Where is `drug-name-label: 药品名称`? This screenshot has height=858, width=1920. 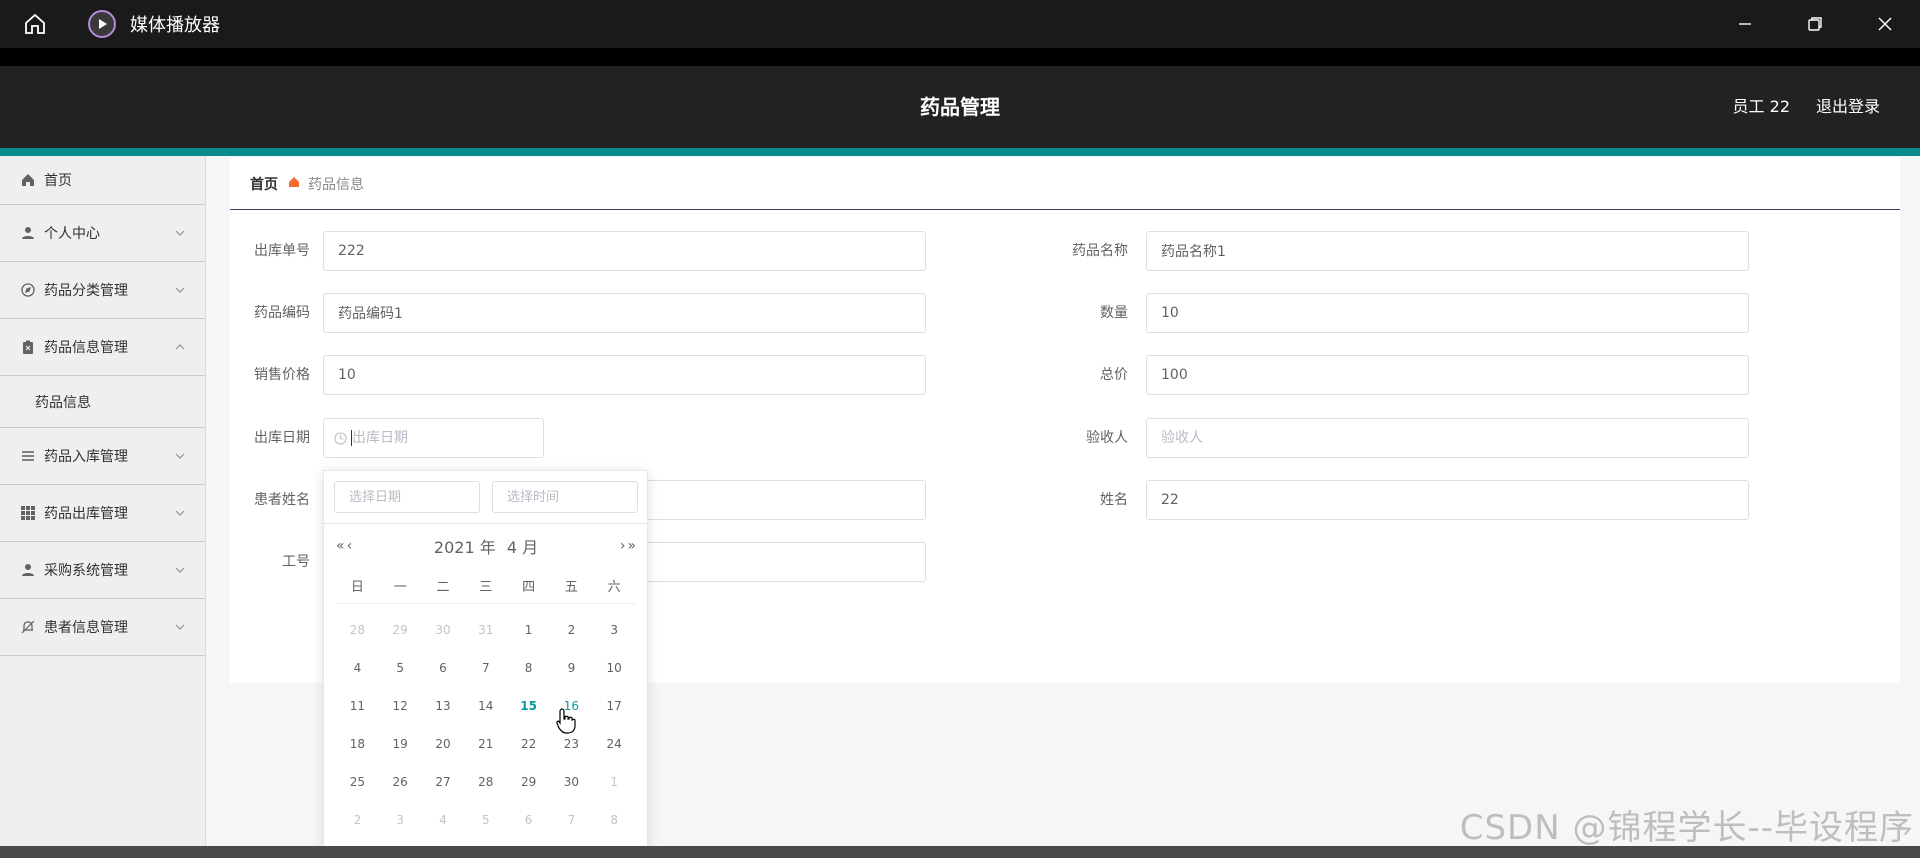
drug-name-label: 药品名称 is located at coordinates (1100, 251).